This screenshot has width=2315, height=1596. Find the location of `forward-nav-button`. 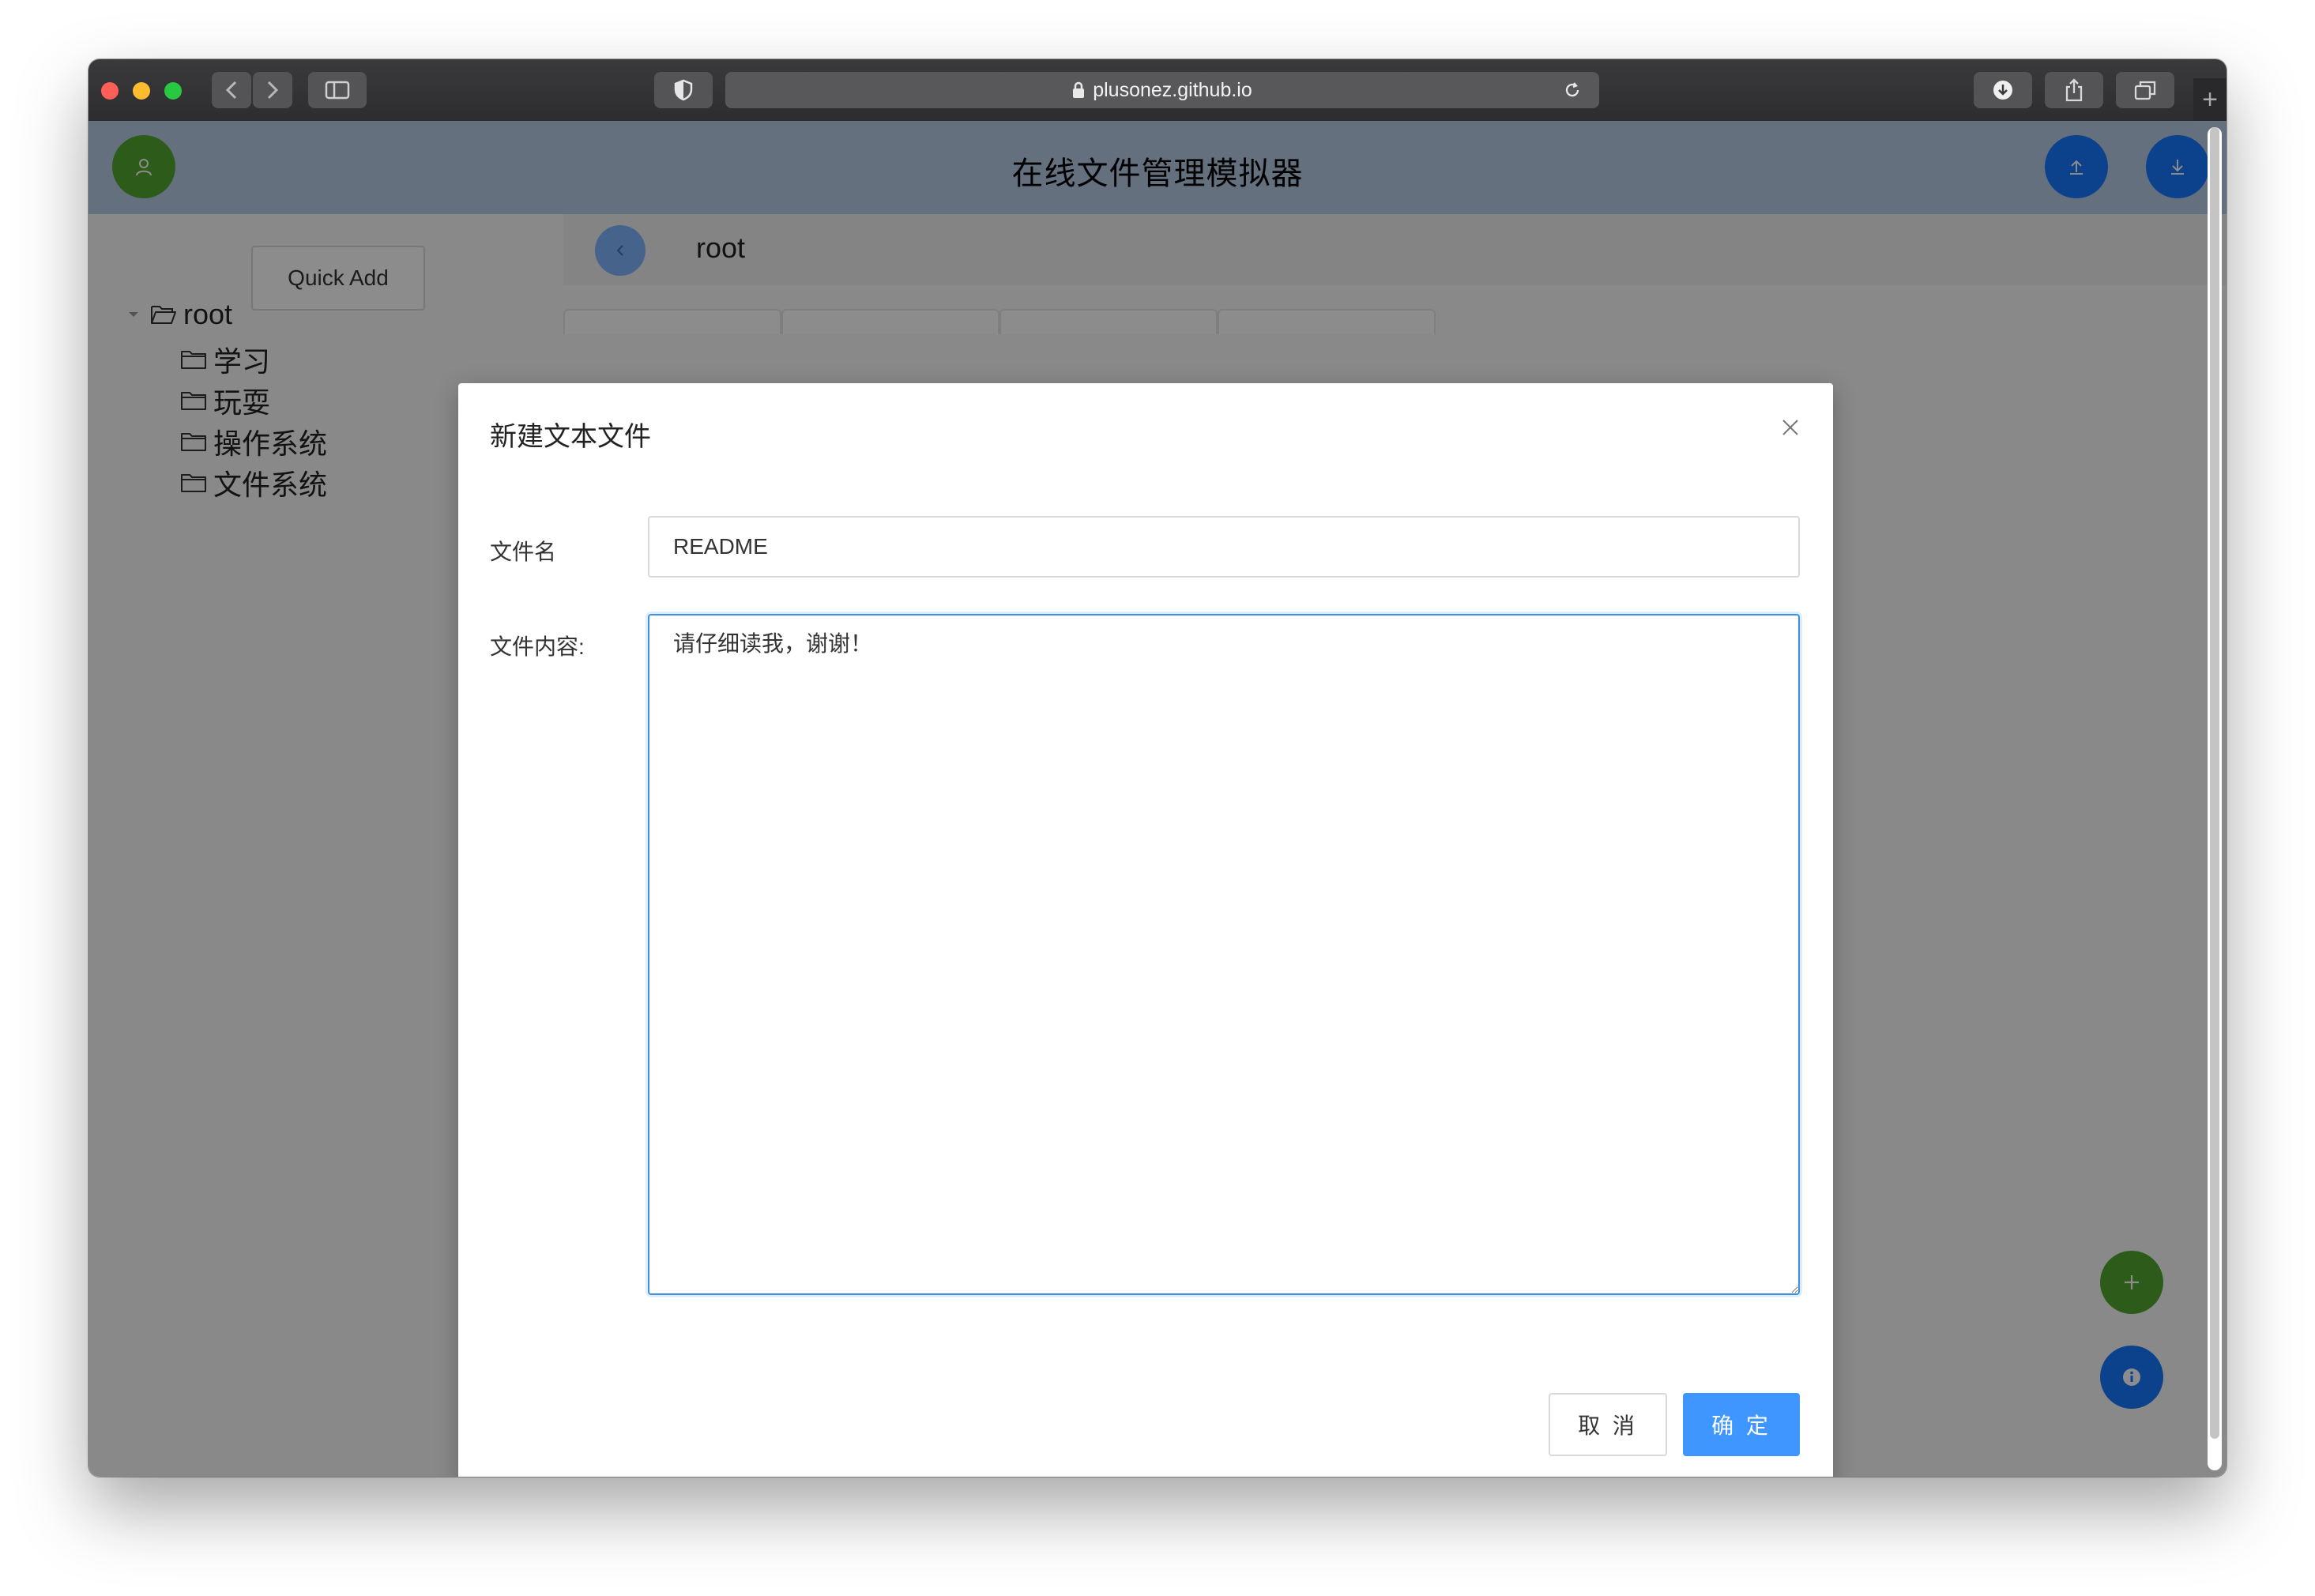

forward-nav-button is located at coordinates (272, 90).